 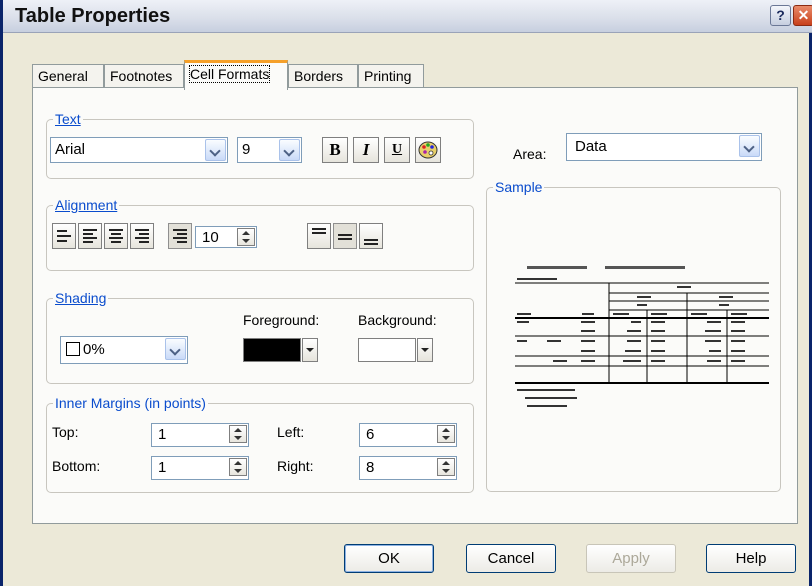 What do you see at coordinates (144, 76) in the screenshot?
I see `tab-footnotes: Footnotes` at bounding box center [144, 76].